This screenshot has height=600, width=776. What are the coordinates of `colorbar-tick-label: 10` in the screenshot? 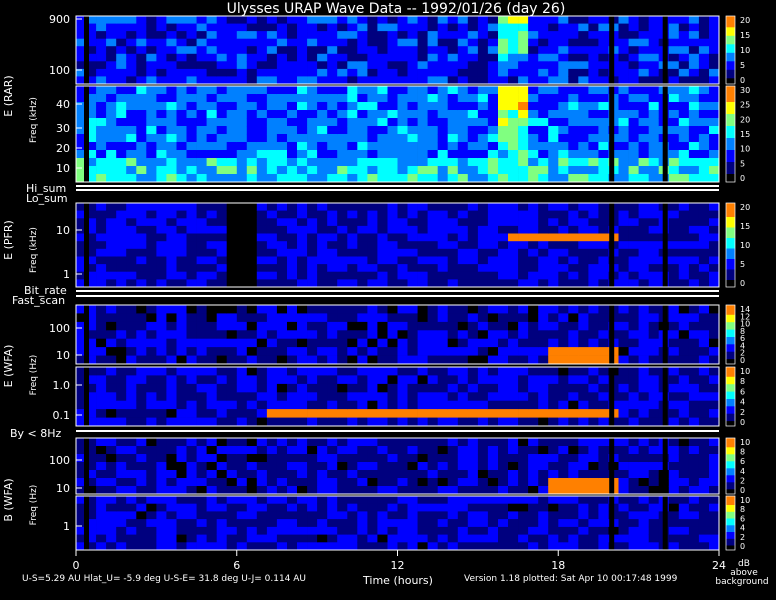 It's located at (745, 149).